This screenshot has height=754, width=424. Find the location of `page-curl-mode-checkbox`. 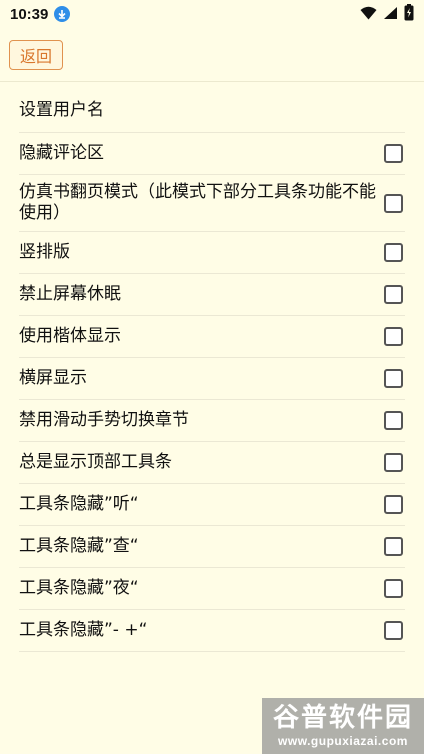

page-curl-mode-checkbox is located at coordinates (393, 203).